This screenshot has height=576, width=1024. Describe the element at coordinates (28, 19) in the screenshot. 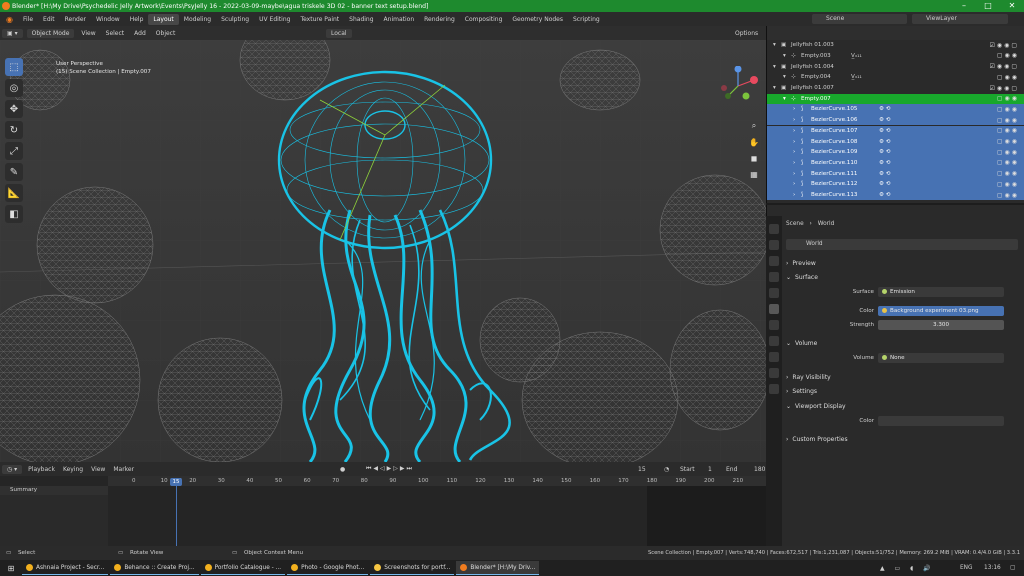

I see `menu-file: File` at that location.